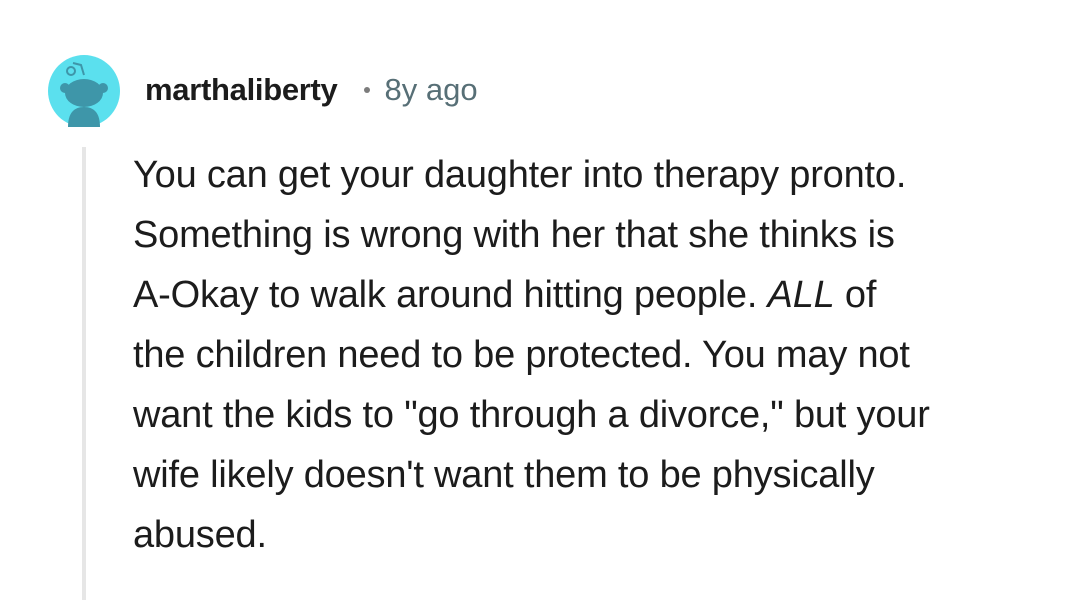  Describe the element at coordinates (450, 295) in the screenshot. I see `comment-body-text: A-Okay to walk around hitting people.` at that location.